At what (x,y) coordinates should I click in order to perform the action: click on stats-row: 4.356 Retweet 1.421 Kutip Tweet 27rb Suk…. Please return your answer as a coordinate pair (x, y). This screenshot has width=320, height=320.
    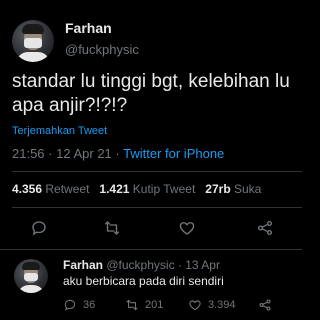
    Looking at the image, I should click on (136, 189).